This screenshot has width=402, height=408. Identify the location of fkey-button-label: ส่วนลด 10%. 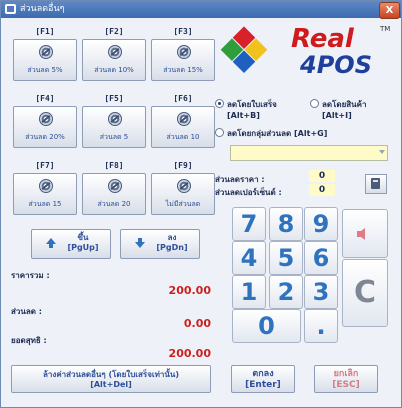
(114, 70).